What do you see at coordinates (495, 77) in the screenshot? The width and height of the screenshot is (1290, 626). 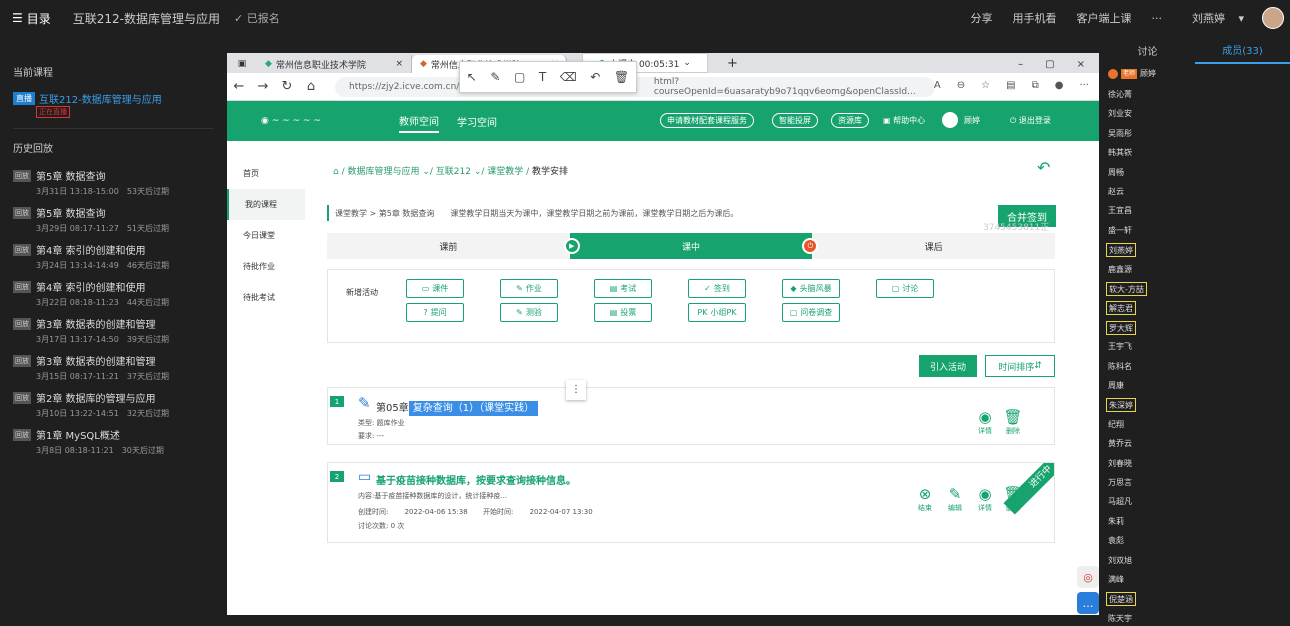 I see `pen-icon: ✎` at bounding box center [495, 77].